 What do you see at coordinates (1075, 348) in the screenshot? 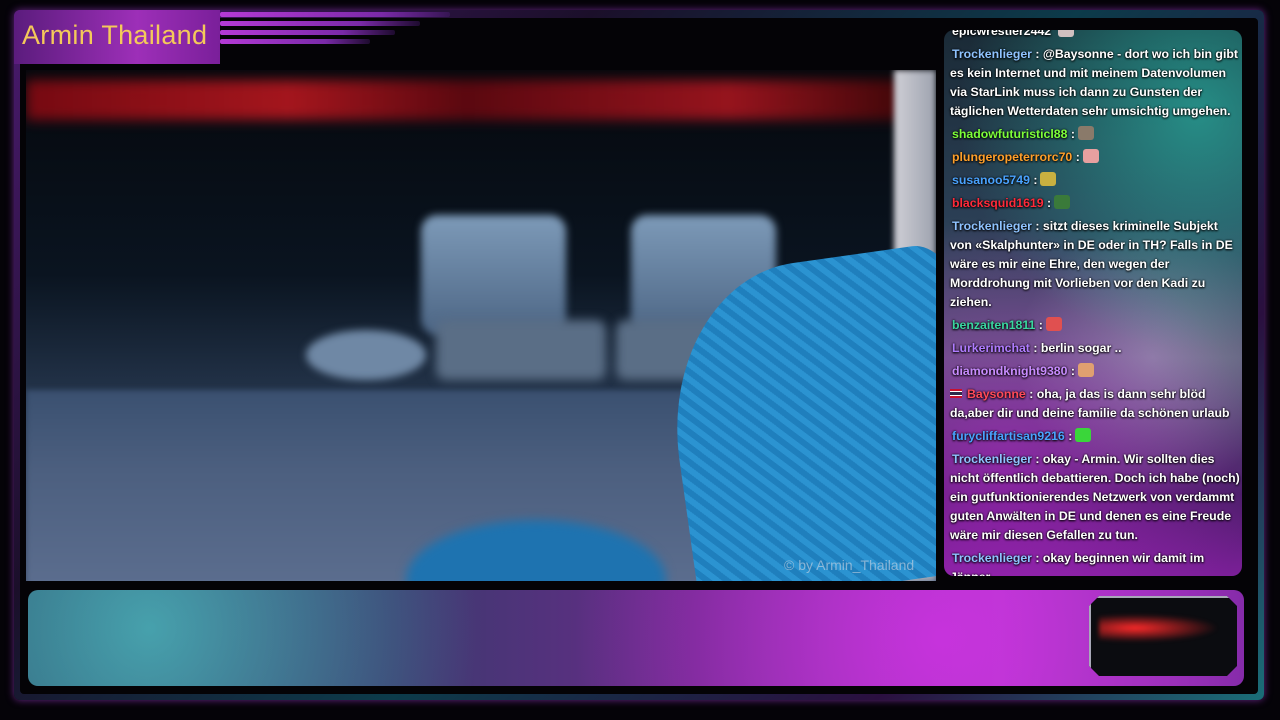
I see `chat-text: : berlin sogar ..` at bounding box center [1075, 348].